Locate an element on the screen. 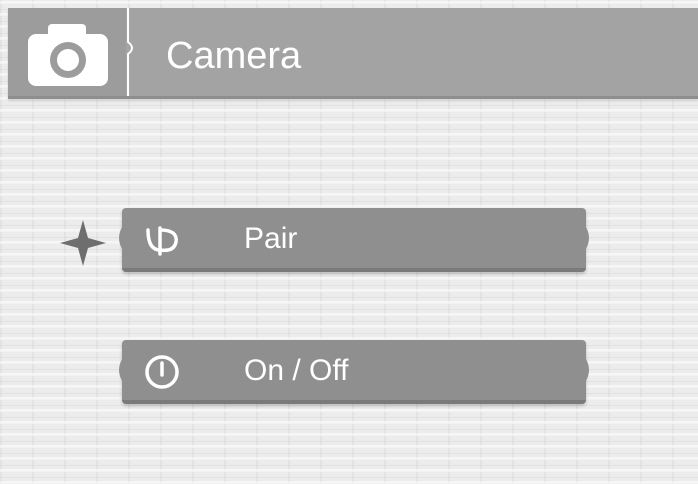 The image size is (698, 484). page-title: Camera is located at coordinates (234, 56).